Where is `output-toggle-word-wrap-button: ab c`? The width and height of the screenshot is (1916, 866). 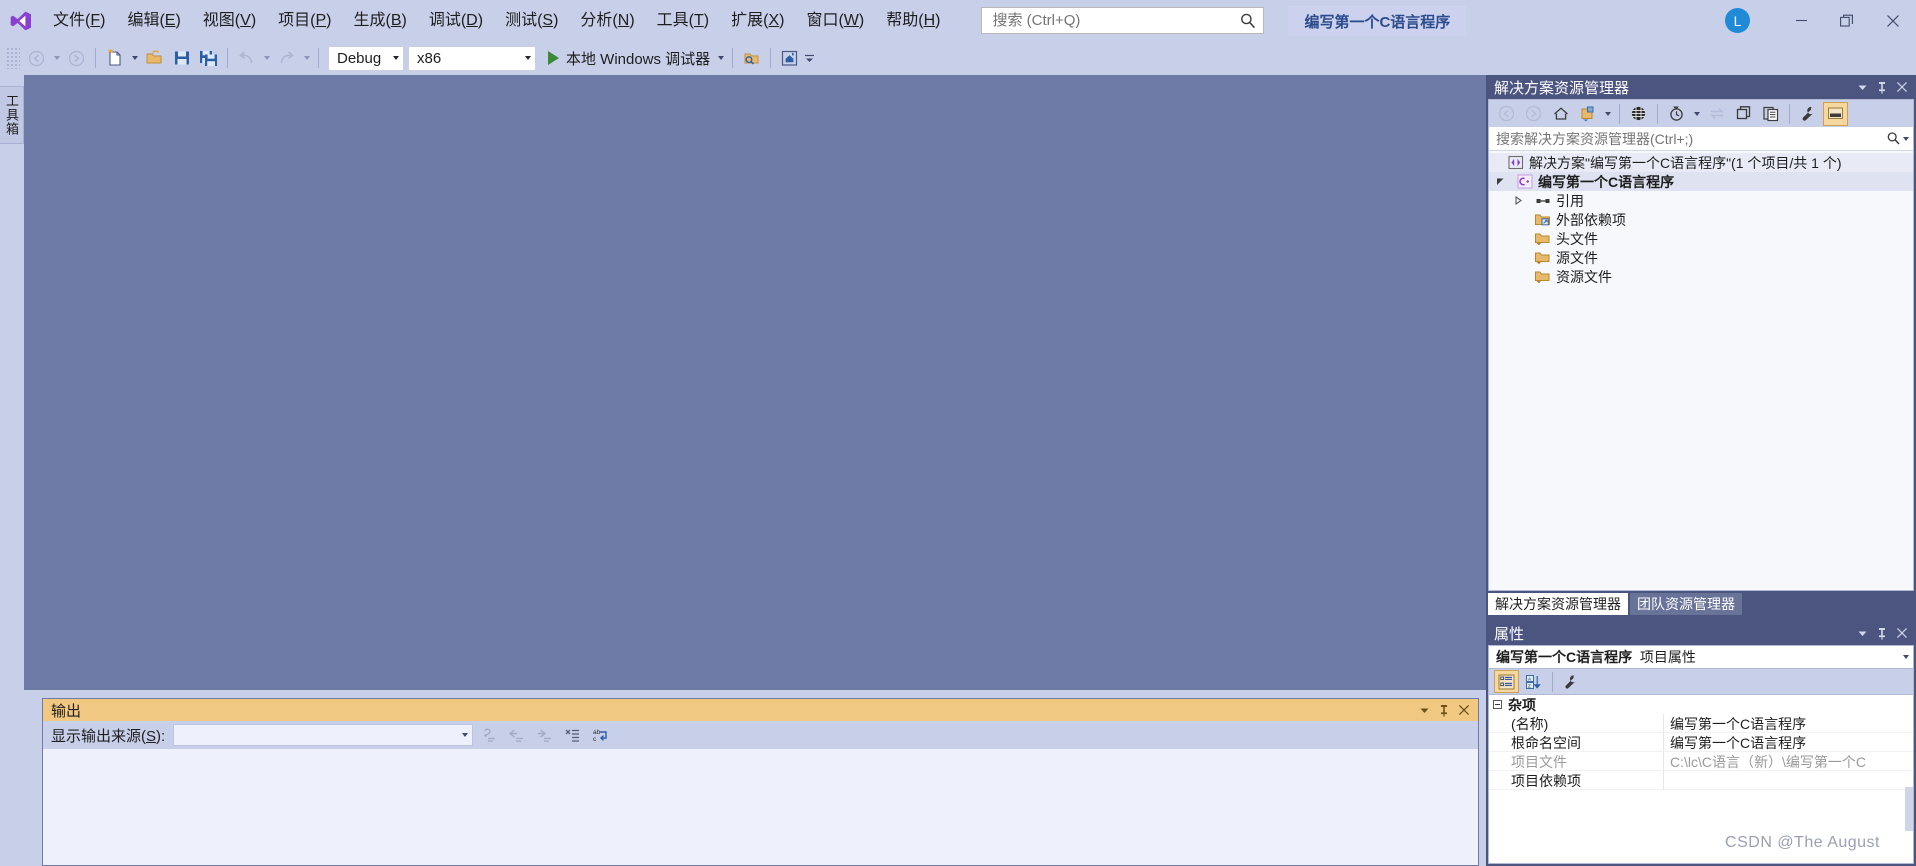 output-toggle-word-wrap-button: ab c is located at coordinates (600, 735).